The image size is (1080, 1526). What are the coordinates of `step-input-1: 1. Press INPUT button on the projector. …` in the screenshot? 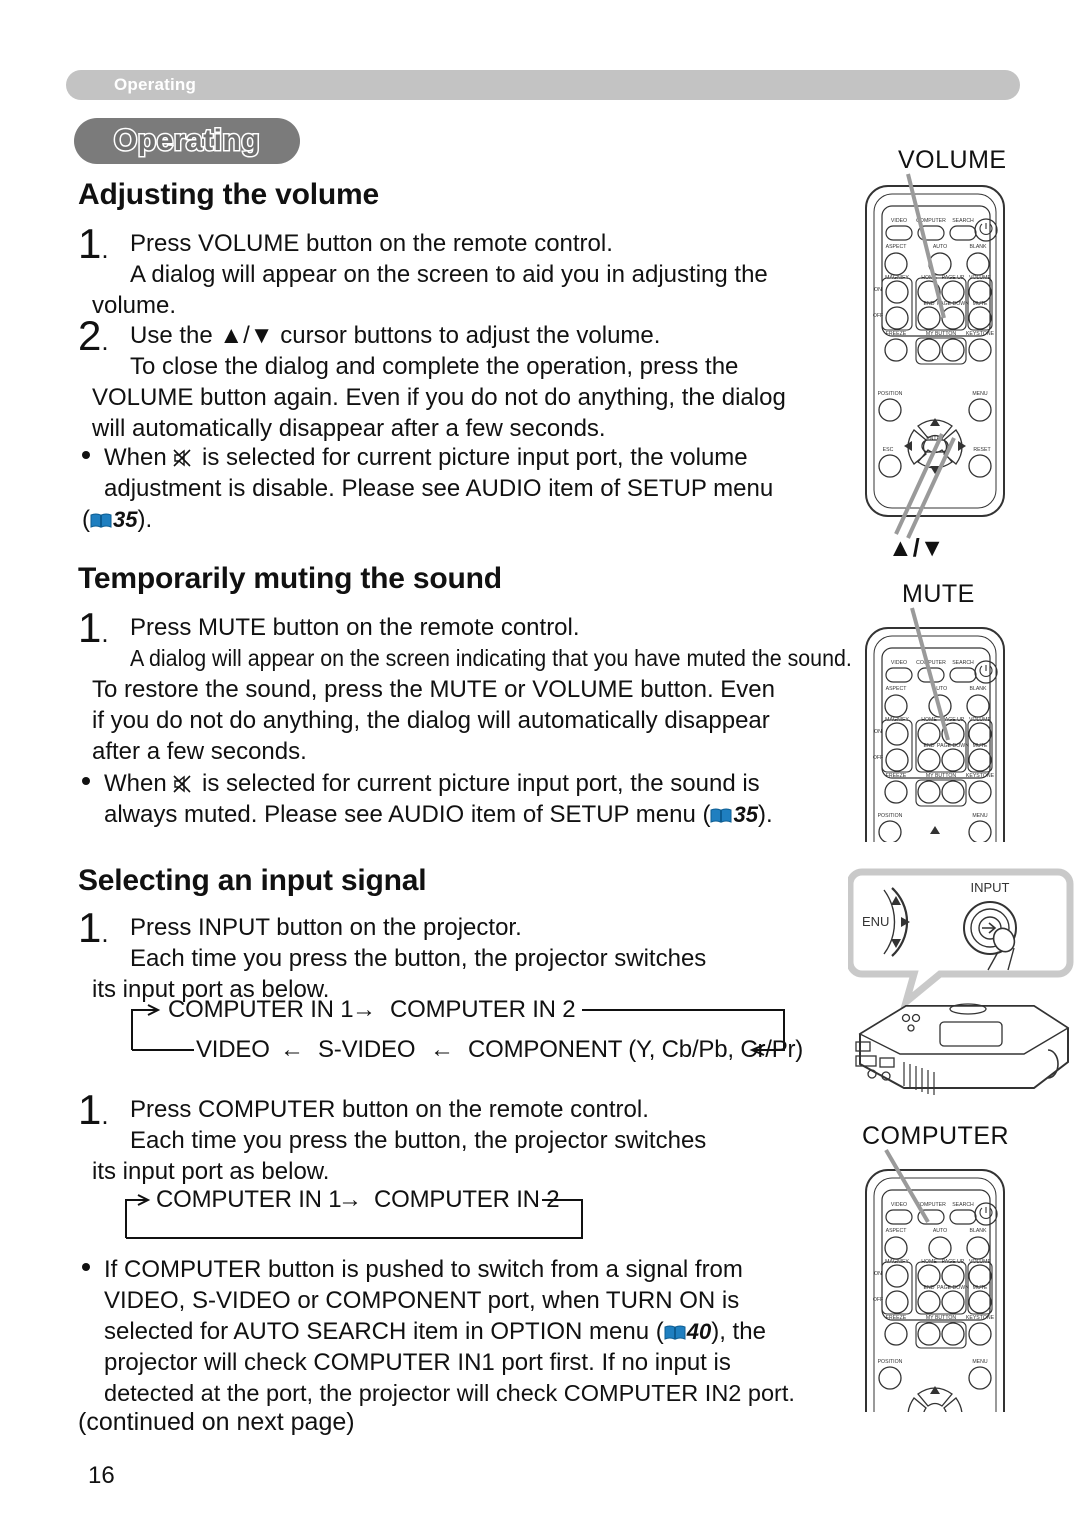 It's located at (499, 954).